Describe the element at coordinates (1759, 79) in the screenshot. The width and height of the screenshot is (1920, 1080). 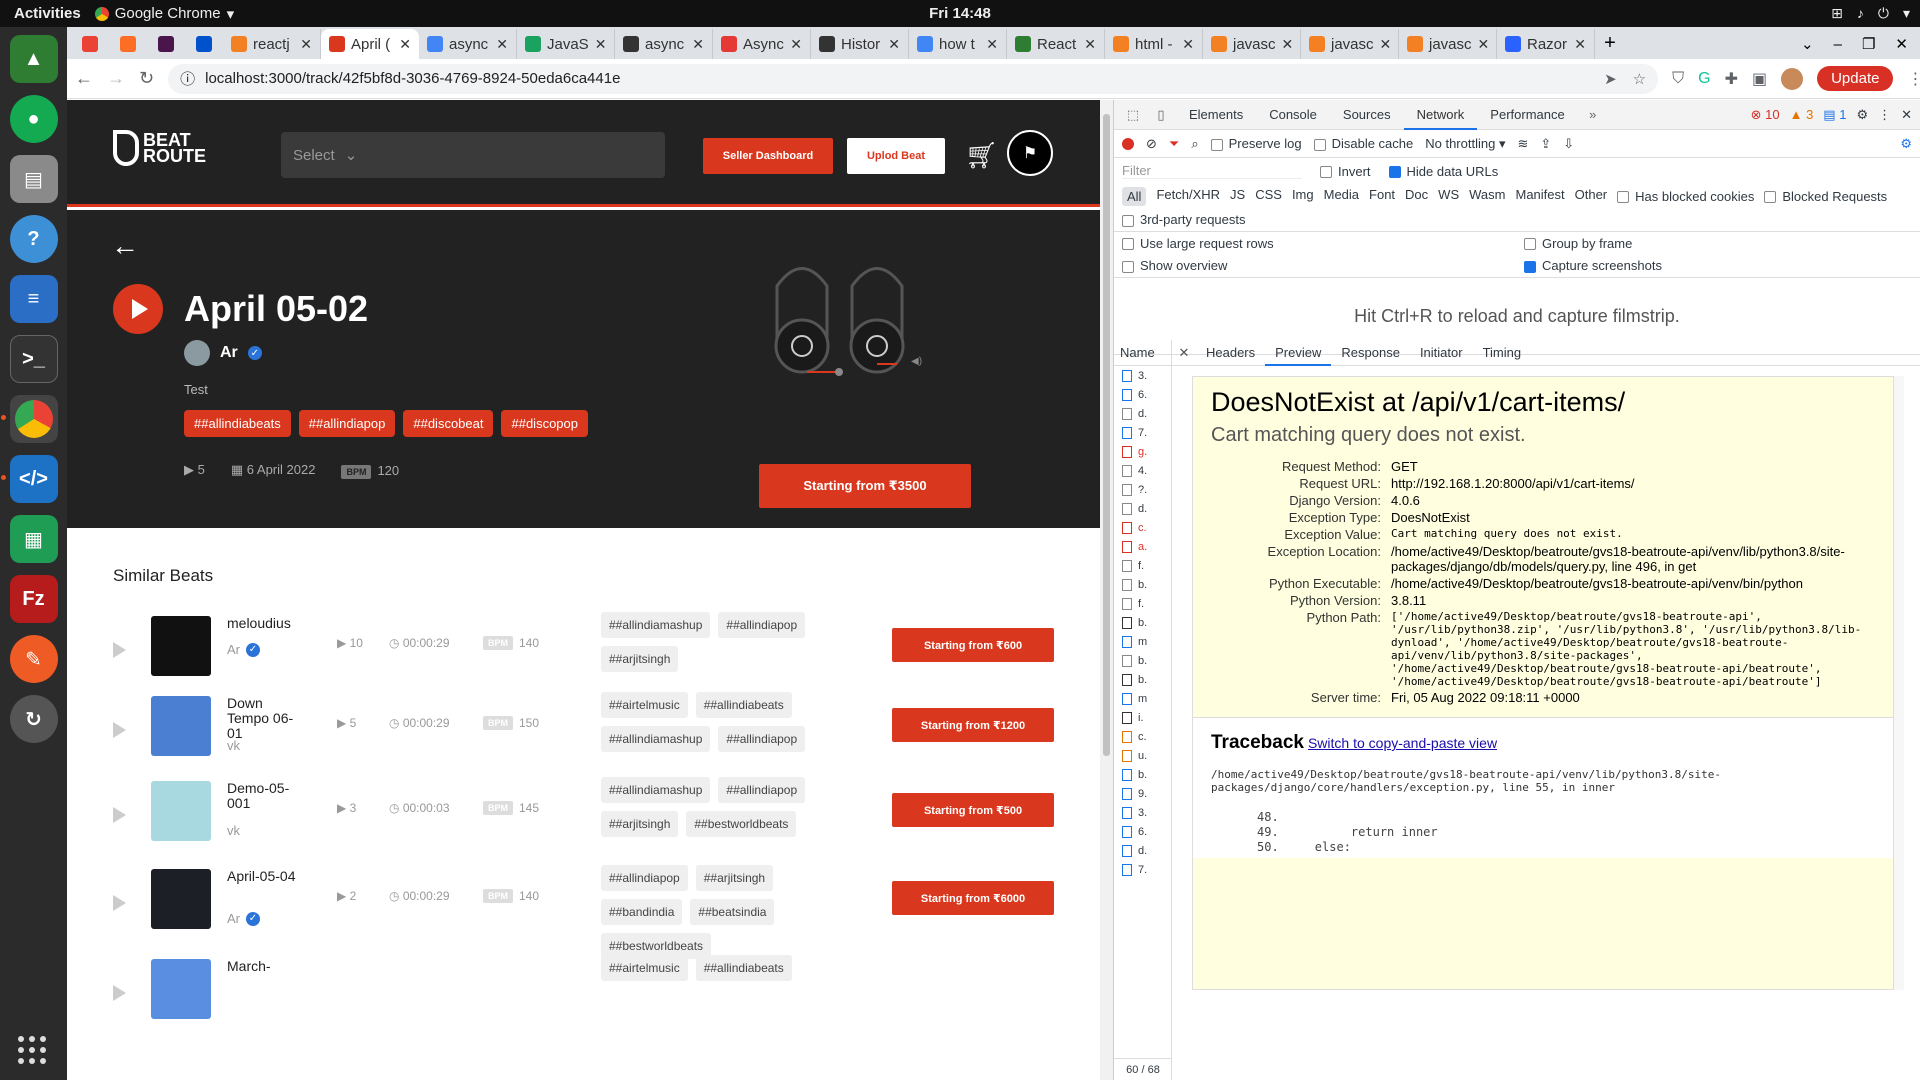
I see `side-panel-icon: ▣` at that location.